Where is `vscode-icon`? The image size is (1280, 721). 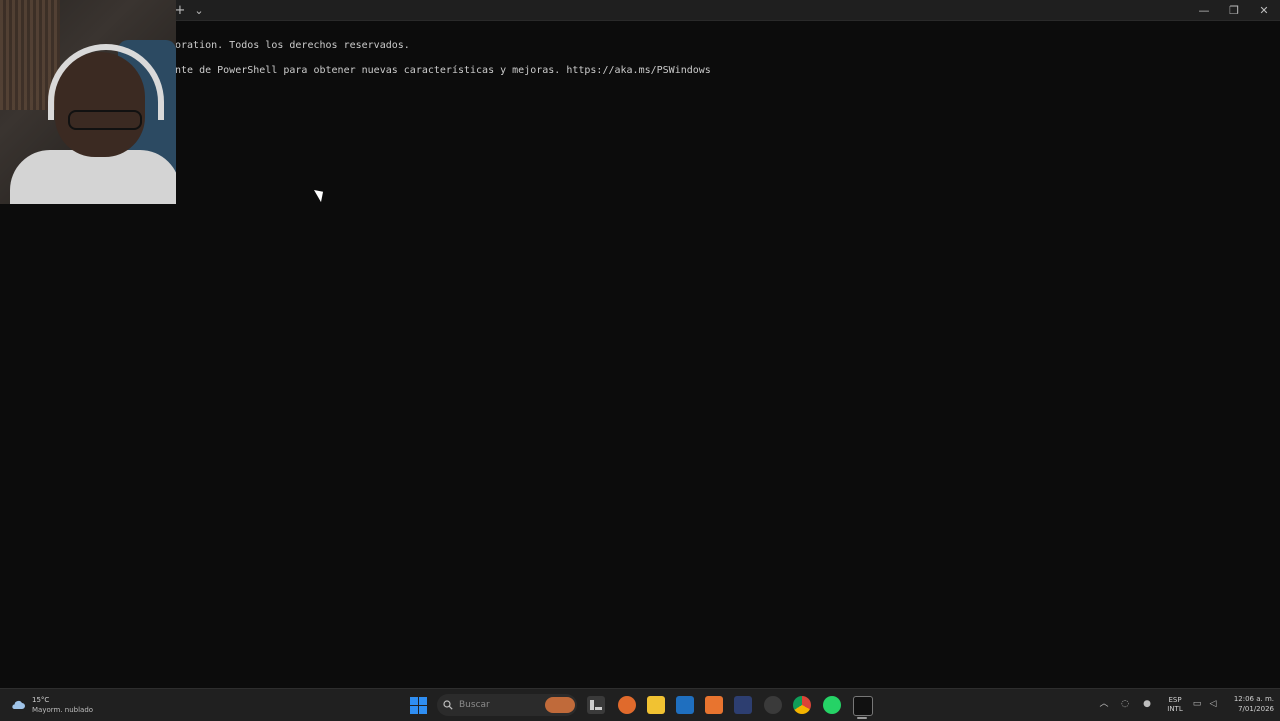
vscode-icon is located at coordinates (685, 705).